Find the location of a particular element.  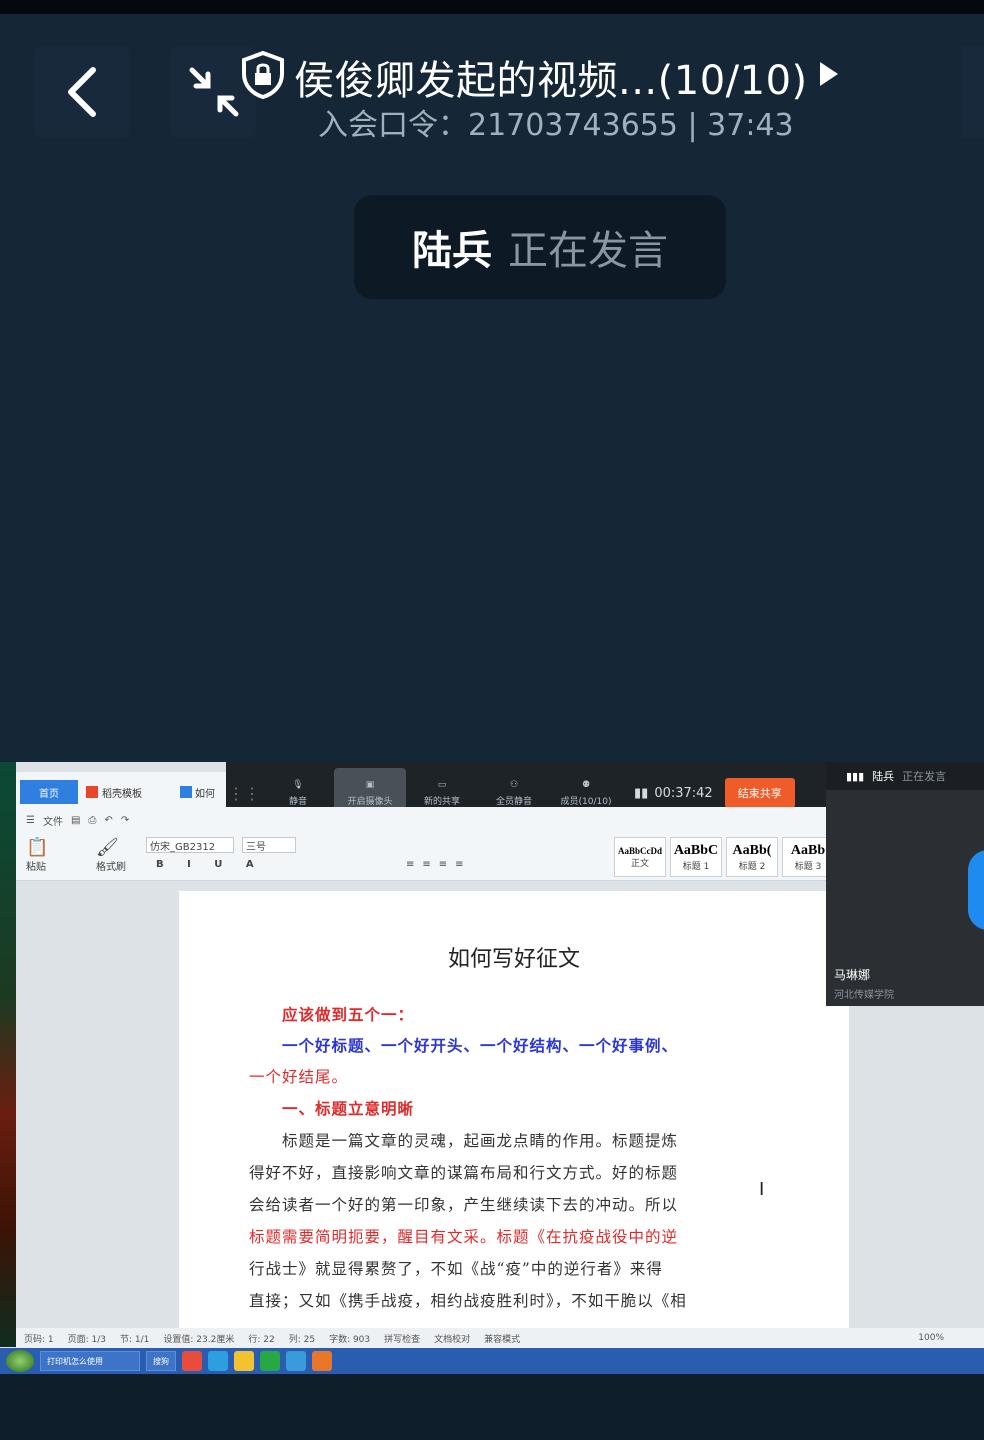

avatar is located at coordinates (976, 890).